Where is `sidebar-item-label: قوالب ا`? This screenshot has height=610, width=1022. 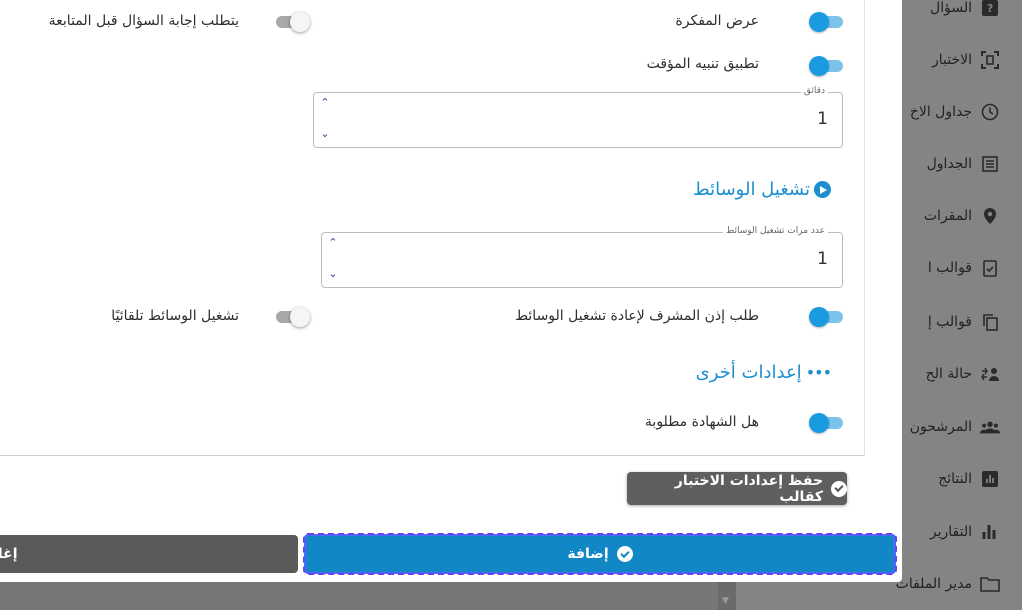
sidebar-item-label: قوالب ا is located at coordinates (949, 268).